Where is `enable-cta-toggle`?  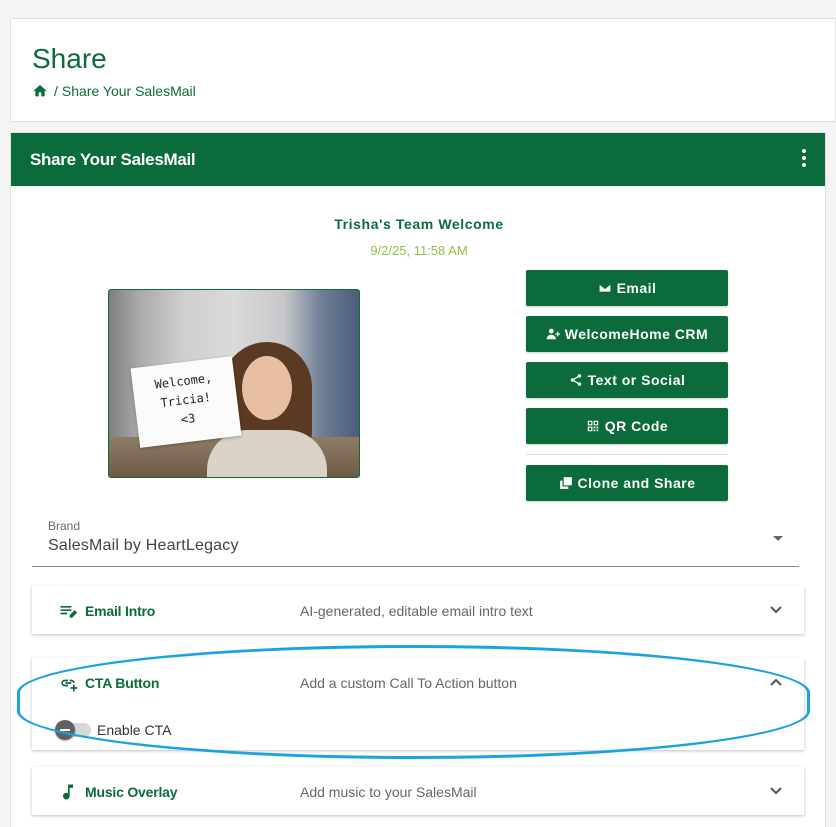 enable-cta-toggle is located at coordinates (73, 730).